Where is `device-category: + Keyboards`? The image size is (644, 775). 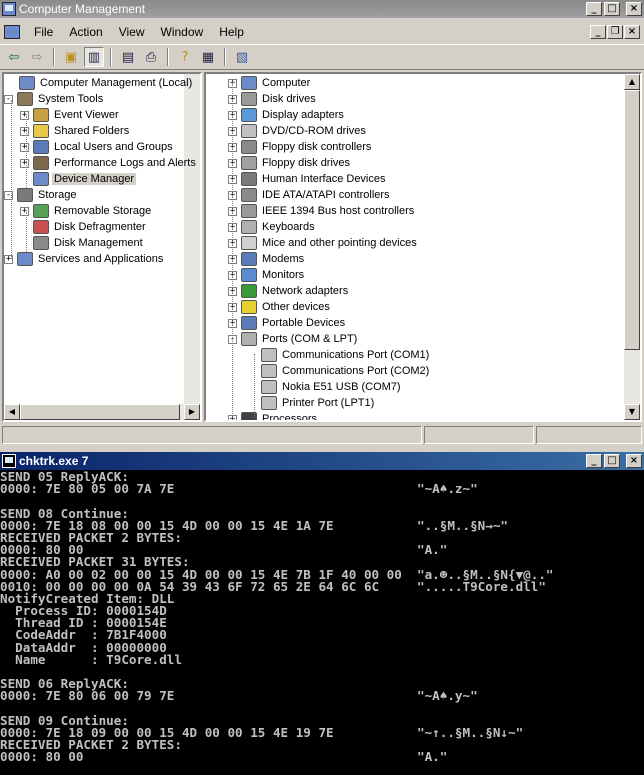 device-category: + Keyboards is located at coordinates (272, 227).